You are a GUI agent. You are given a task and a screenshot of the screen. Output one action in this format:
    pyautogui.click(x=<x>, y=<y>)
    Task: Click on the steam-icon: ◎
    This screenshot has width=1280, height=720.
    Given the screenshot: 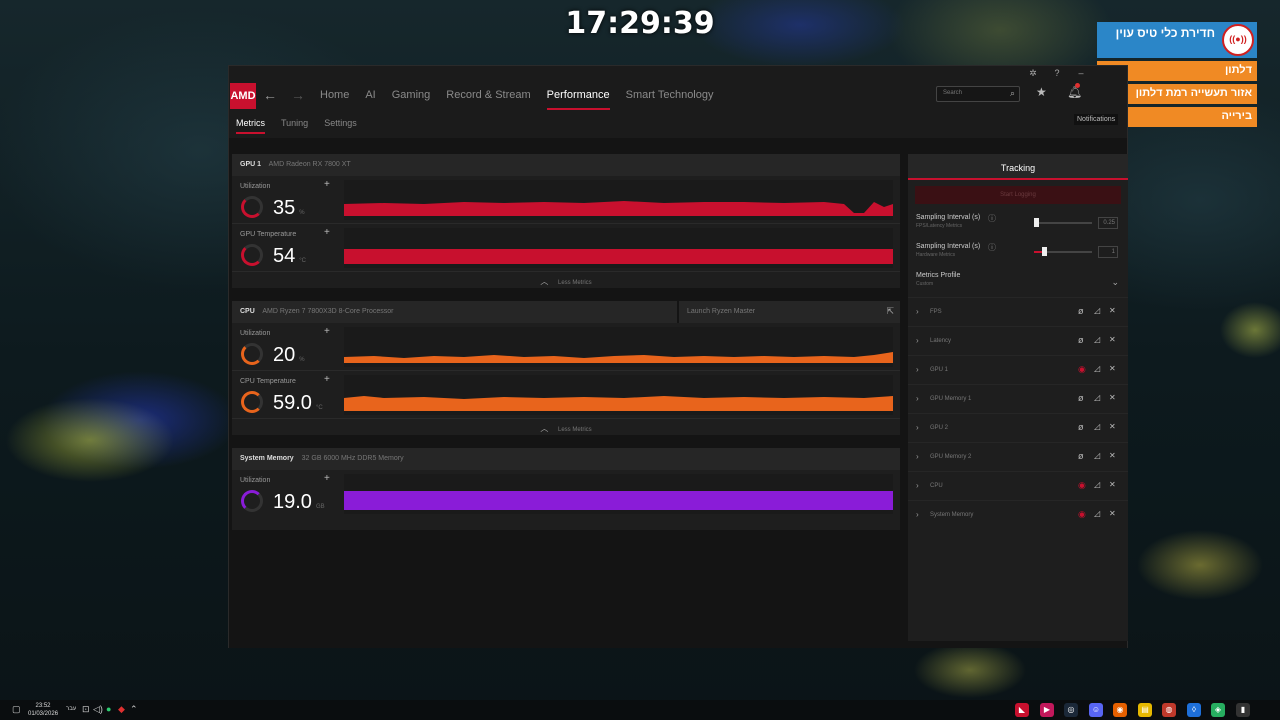 What is the action you would take?
    pyautogui.click(x=1071, y=710)
    